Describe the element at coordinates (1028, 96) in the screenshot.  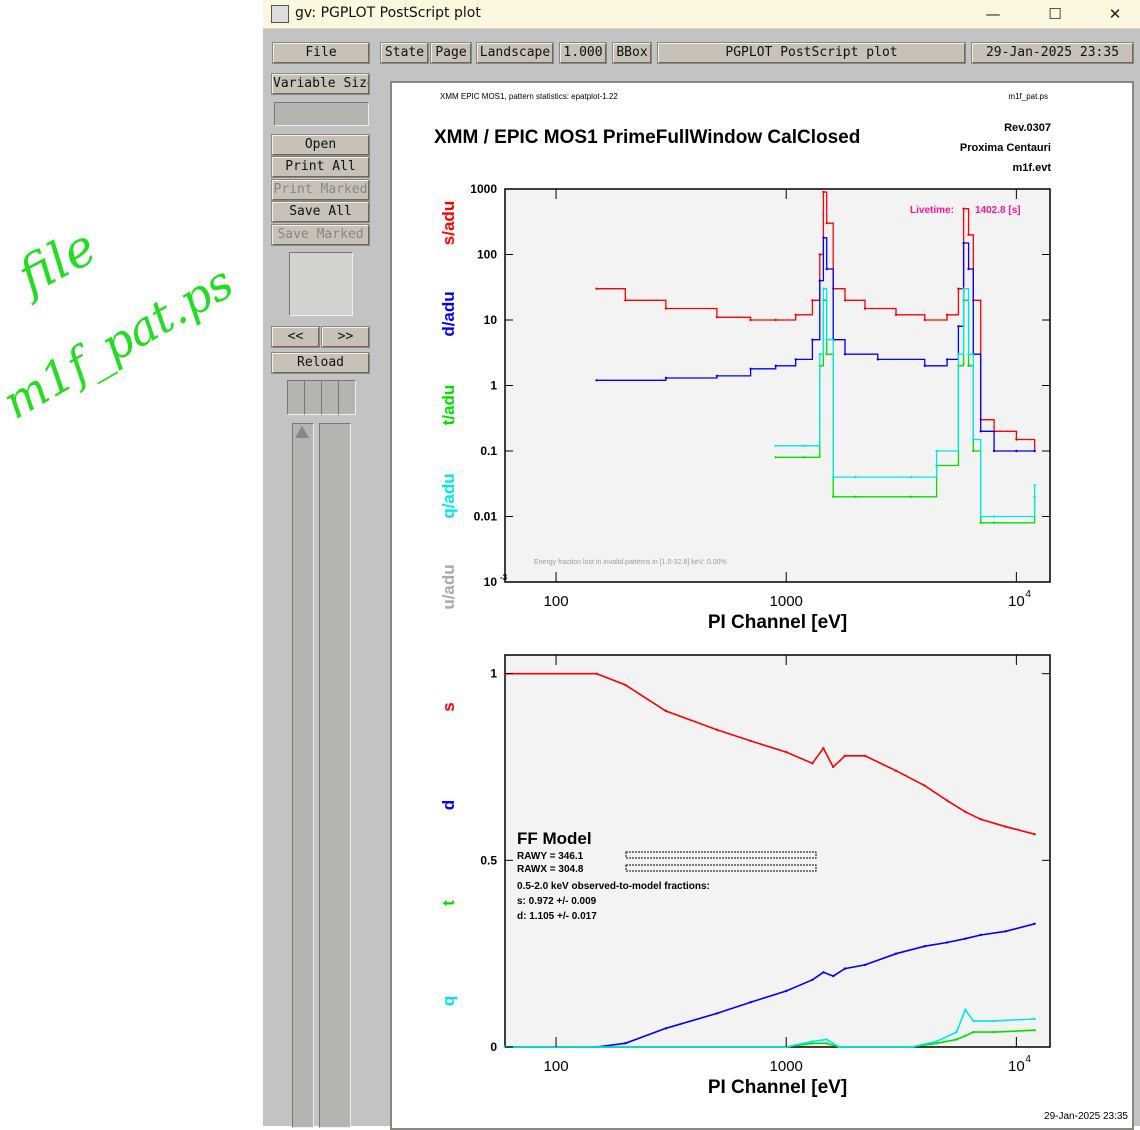
I see `plot-header-right: m1f_pat.ps` at that location.